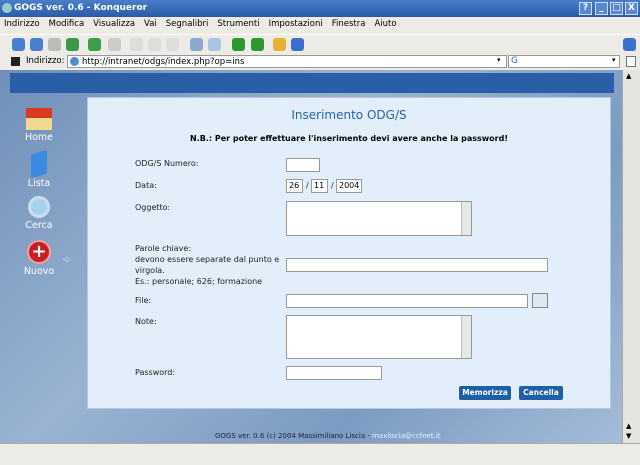  Describe the element at coordinates (163, 62) in the screenshot. I see `url-text: http://intranet/odgs/index.php?op=ins` at that location.